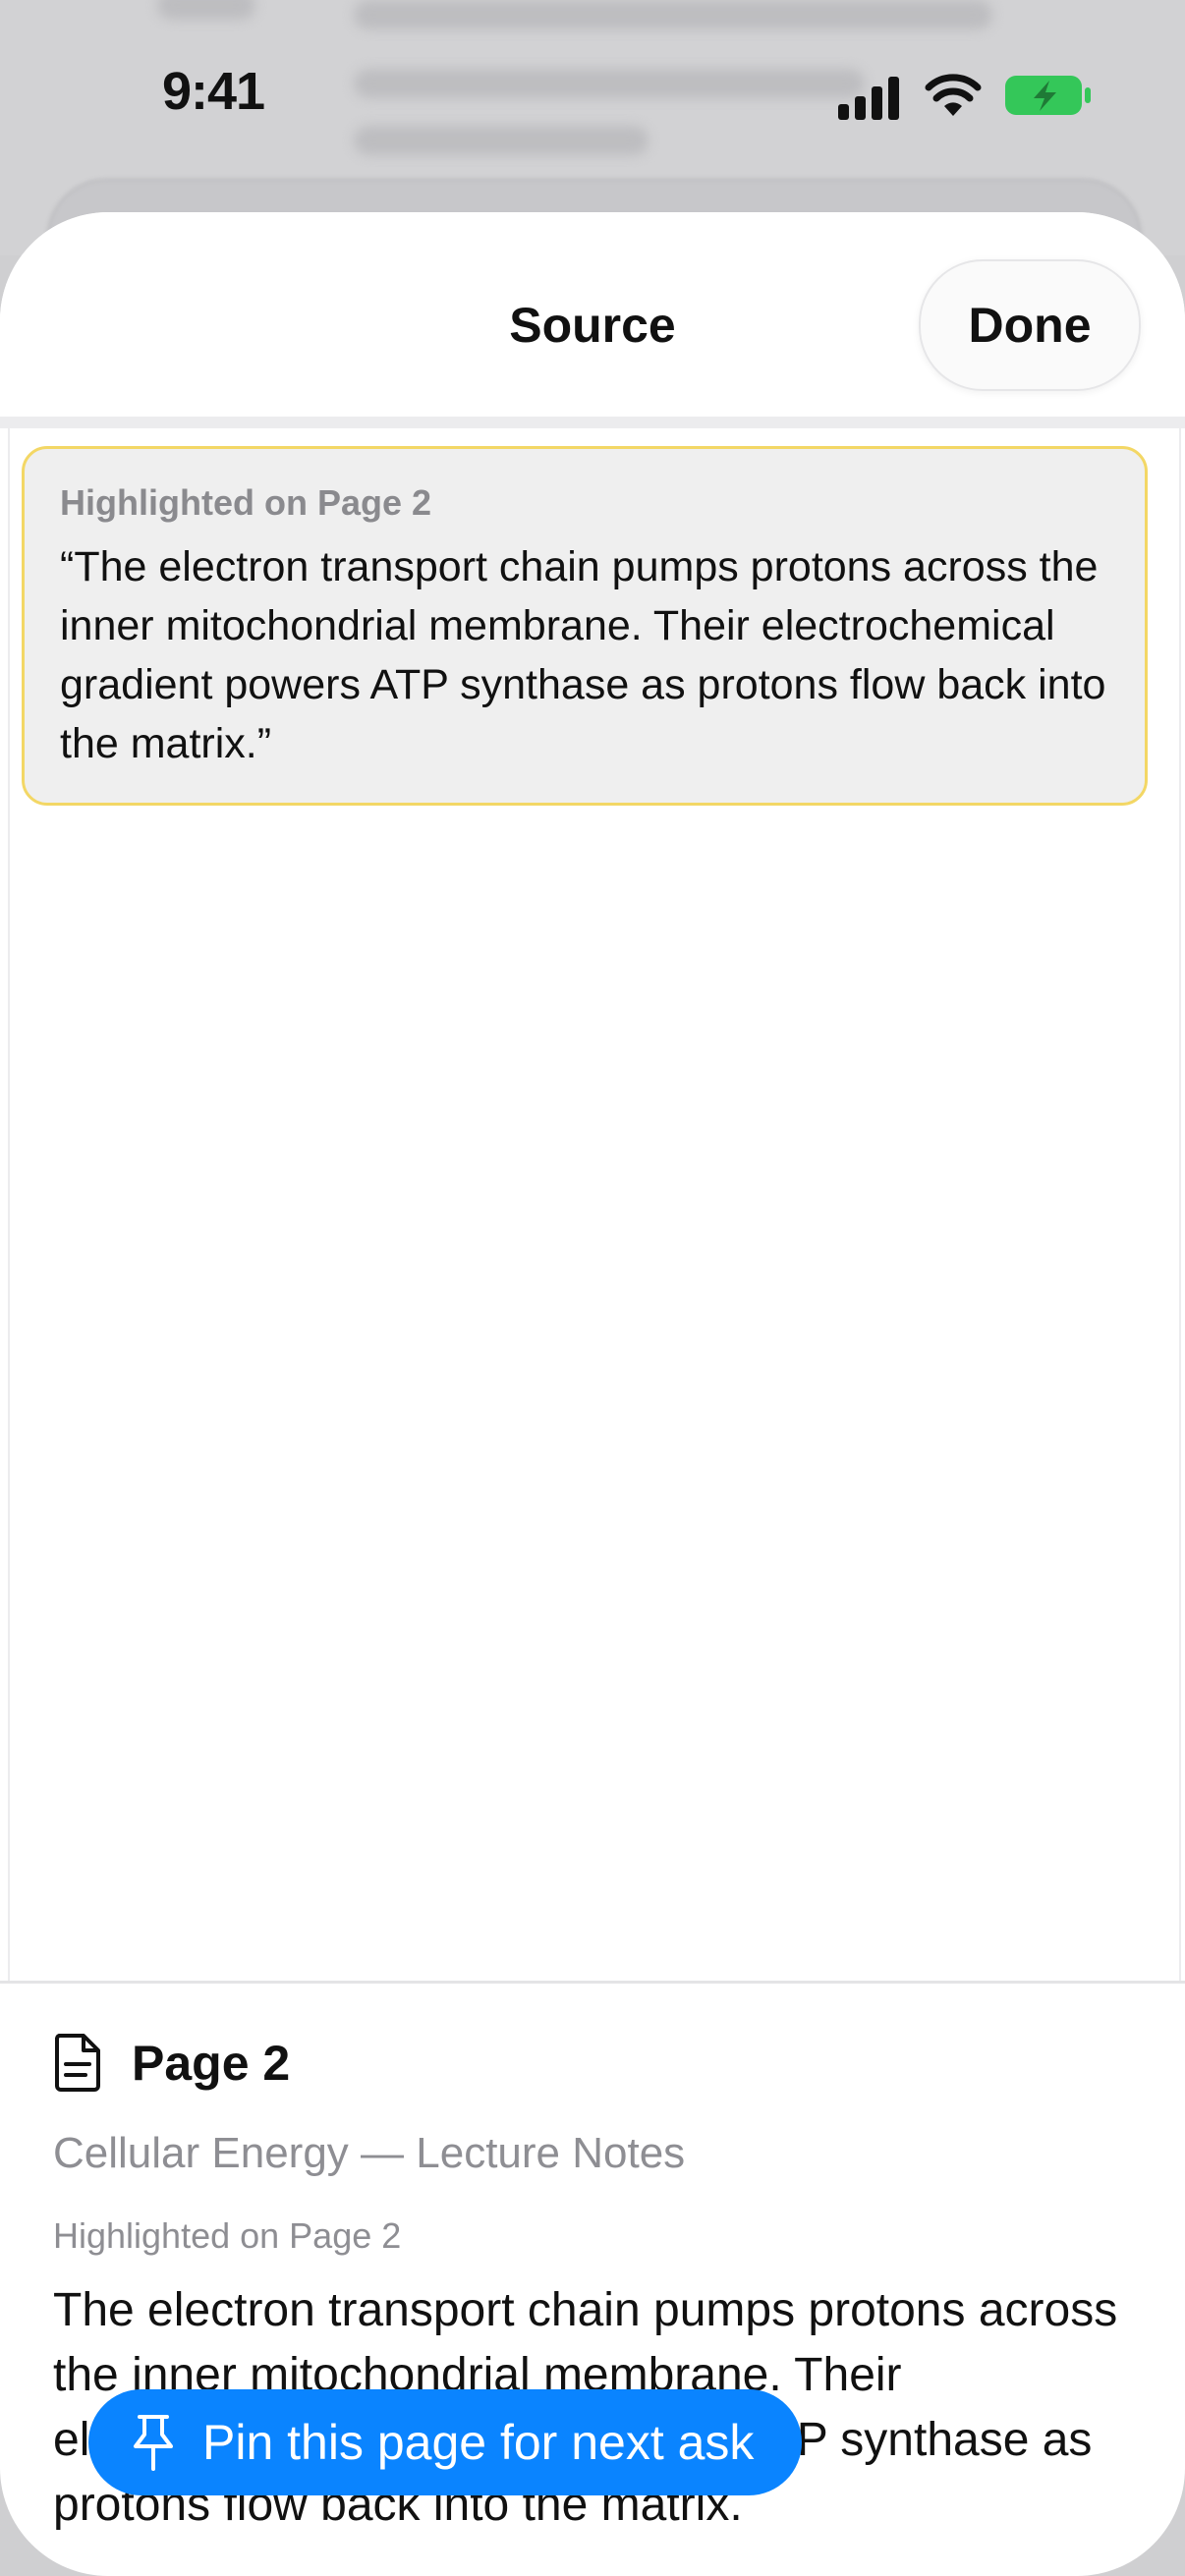 The height and width of the screenshot is (2576, 1185). Describe the element at coordinates (592, 422) in the screenshot. I see `header-divider` at that location.